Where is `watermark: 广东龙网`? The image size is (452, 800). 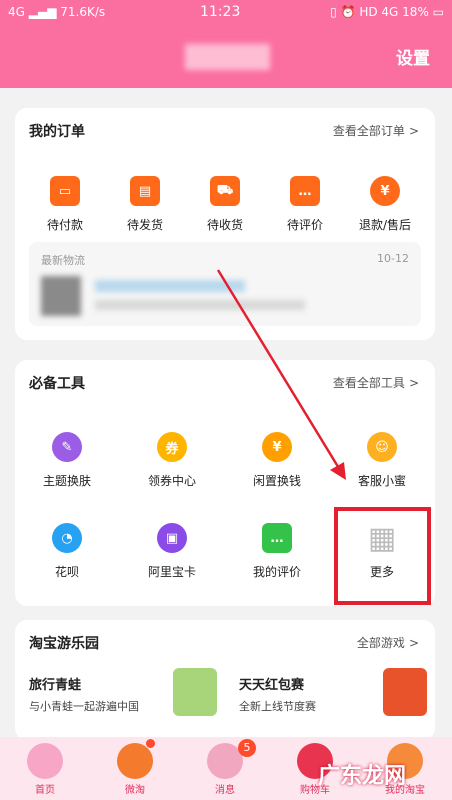
watermark: 广东龙网 is located at coordinates (362, 776).